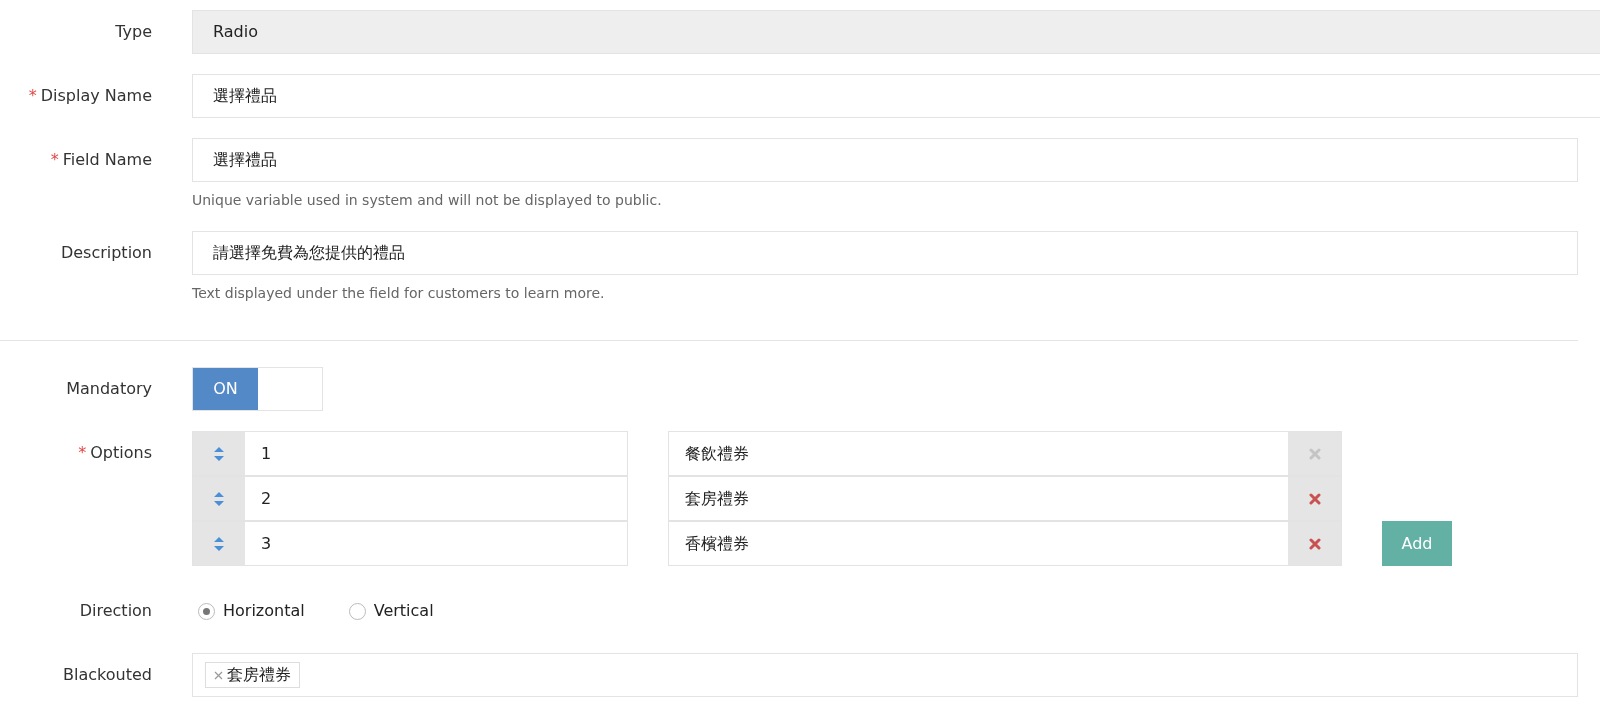  Describe the element at coordinates (106, 253) in the screenshot. I see `field-label: Description` at that location.